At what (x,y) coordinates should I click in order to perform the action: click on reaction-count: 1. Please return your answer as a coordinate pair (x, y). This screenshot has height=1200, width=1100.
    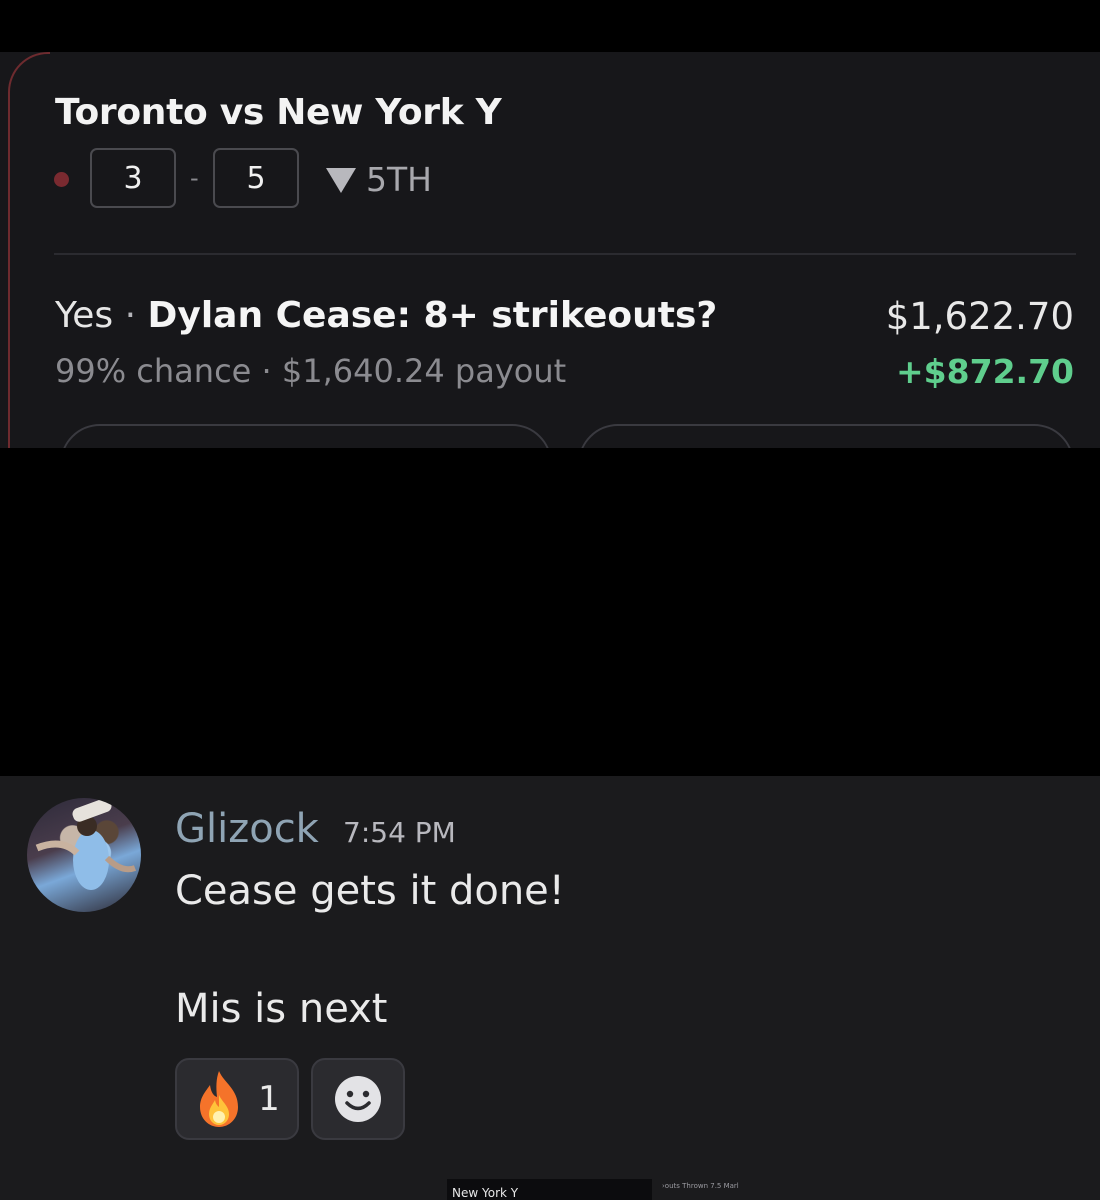
    Looking at the image, I should click on (269, 1099).